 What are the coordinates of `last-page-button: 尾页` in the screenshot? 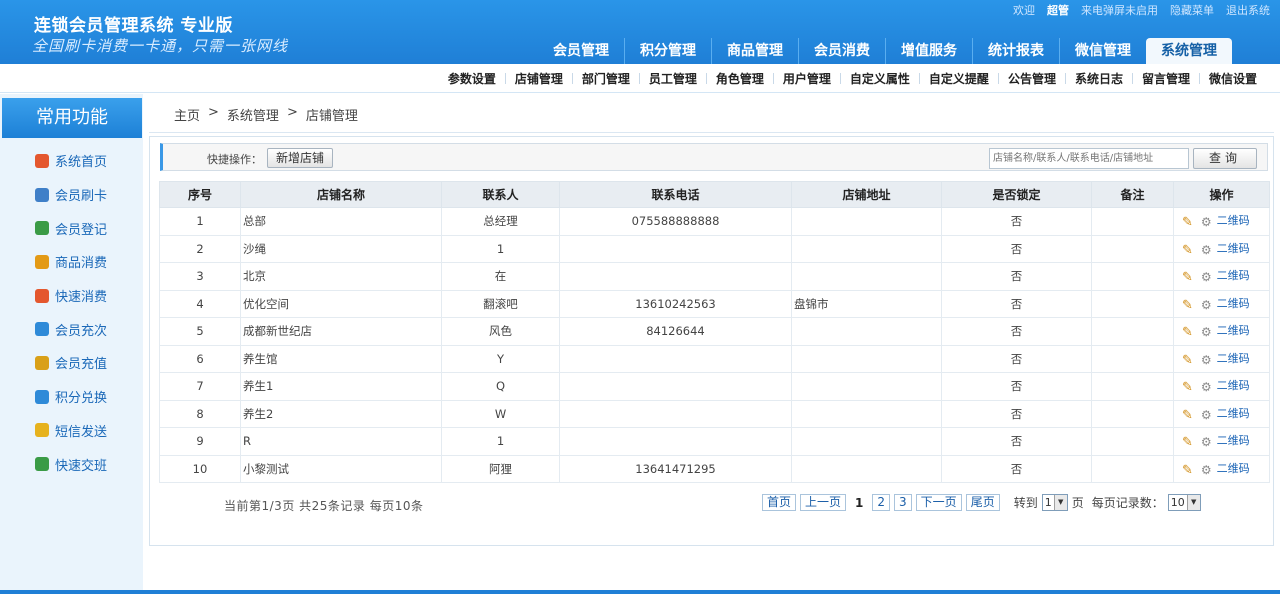 It's located at (982, 502).